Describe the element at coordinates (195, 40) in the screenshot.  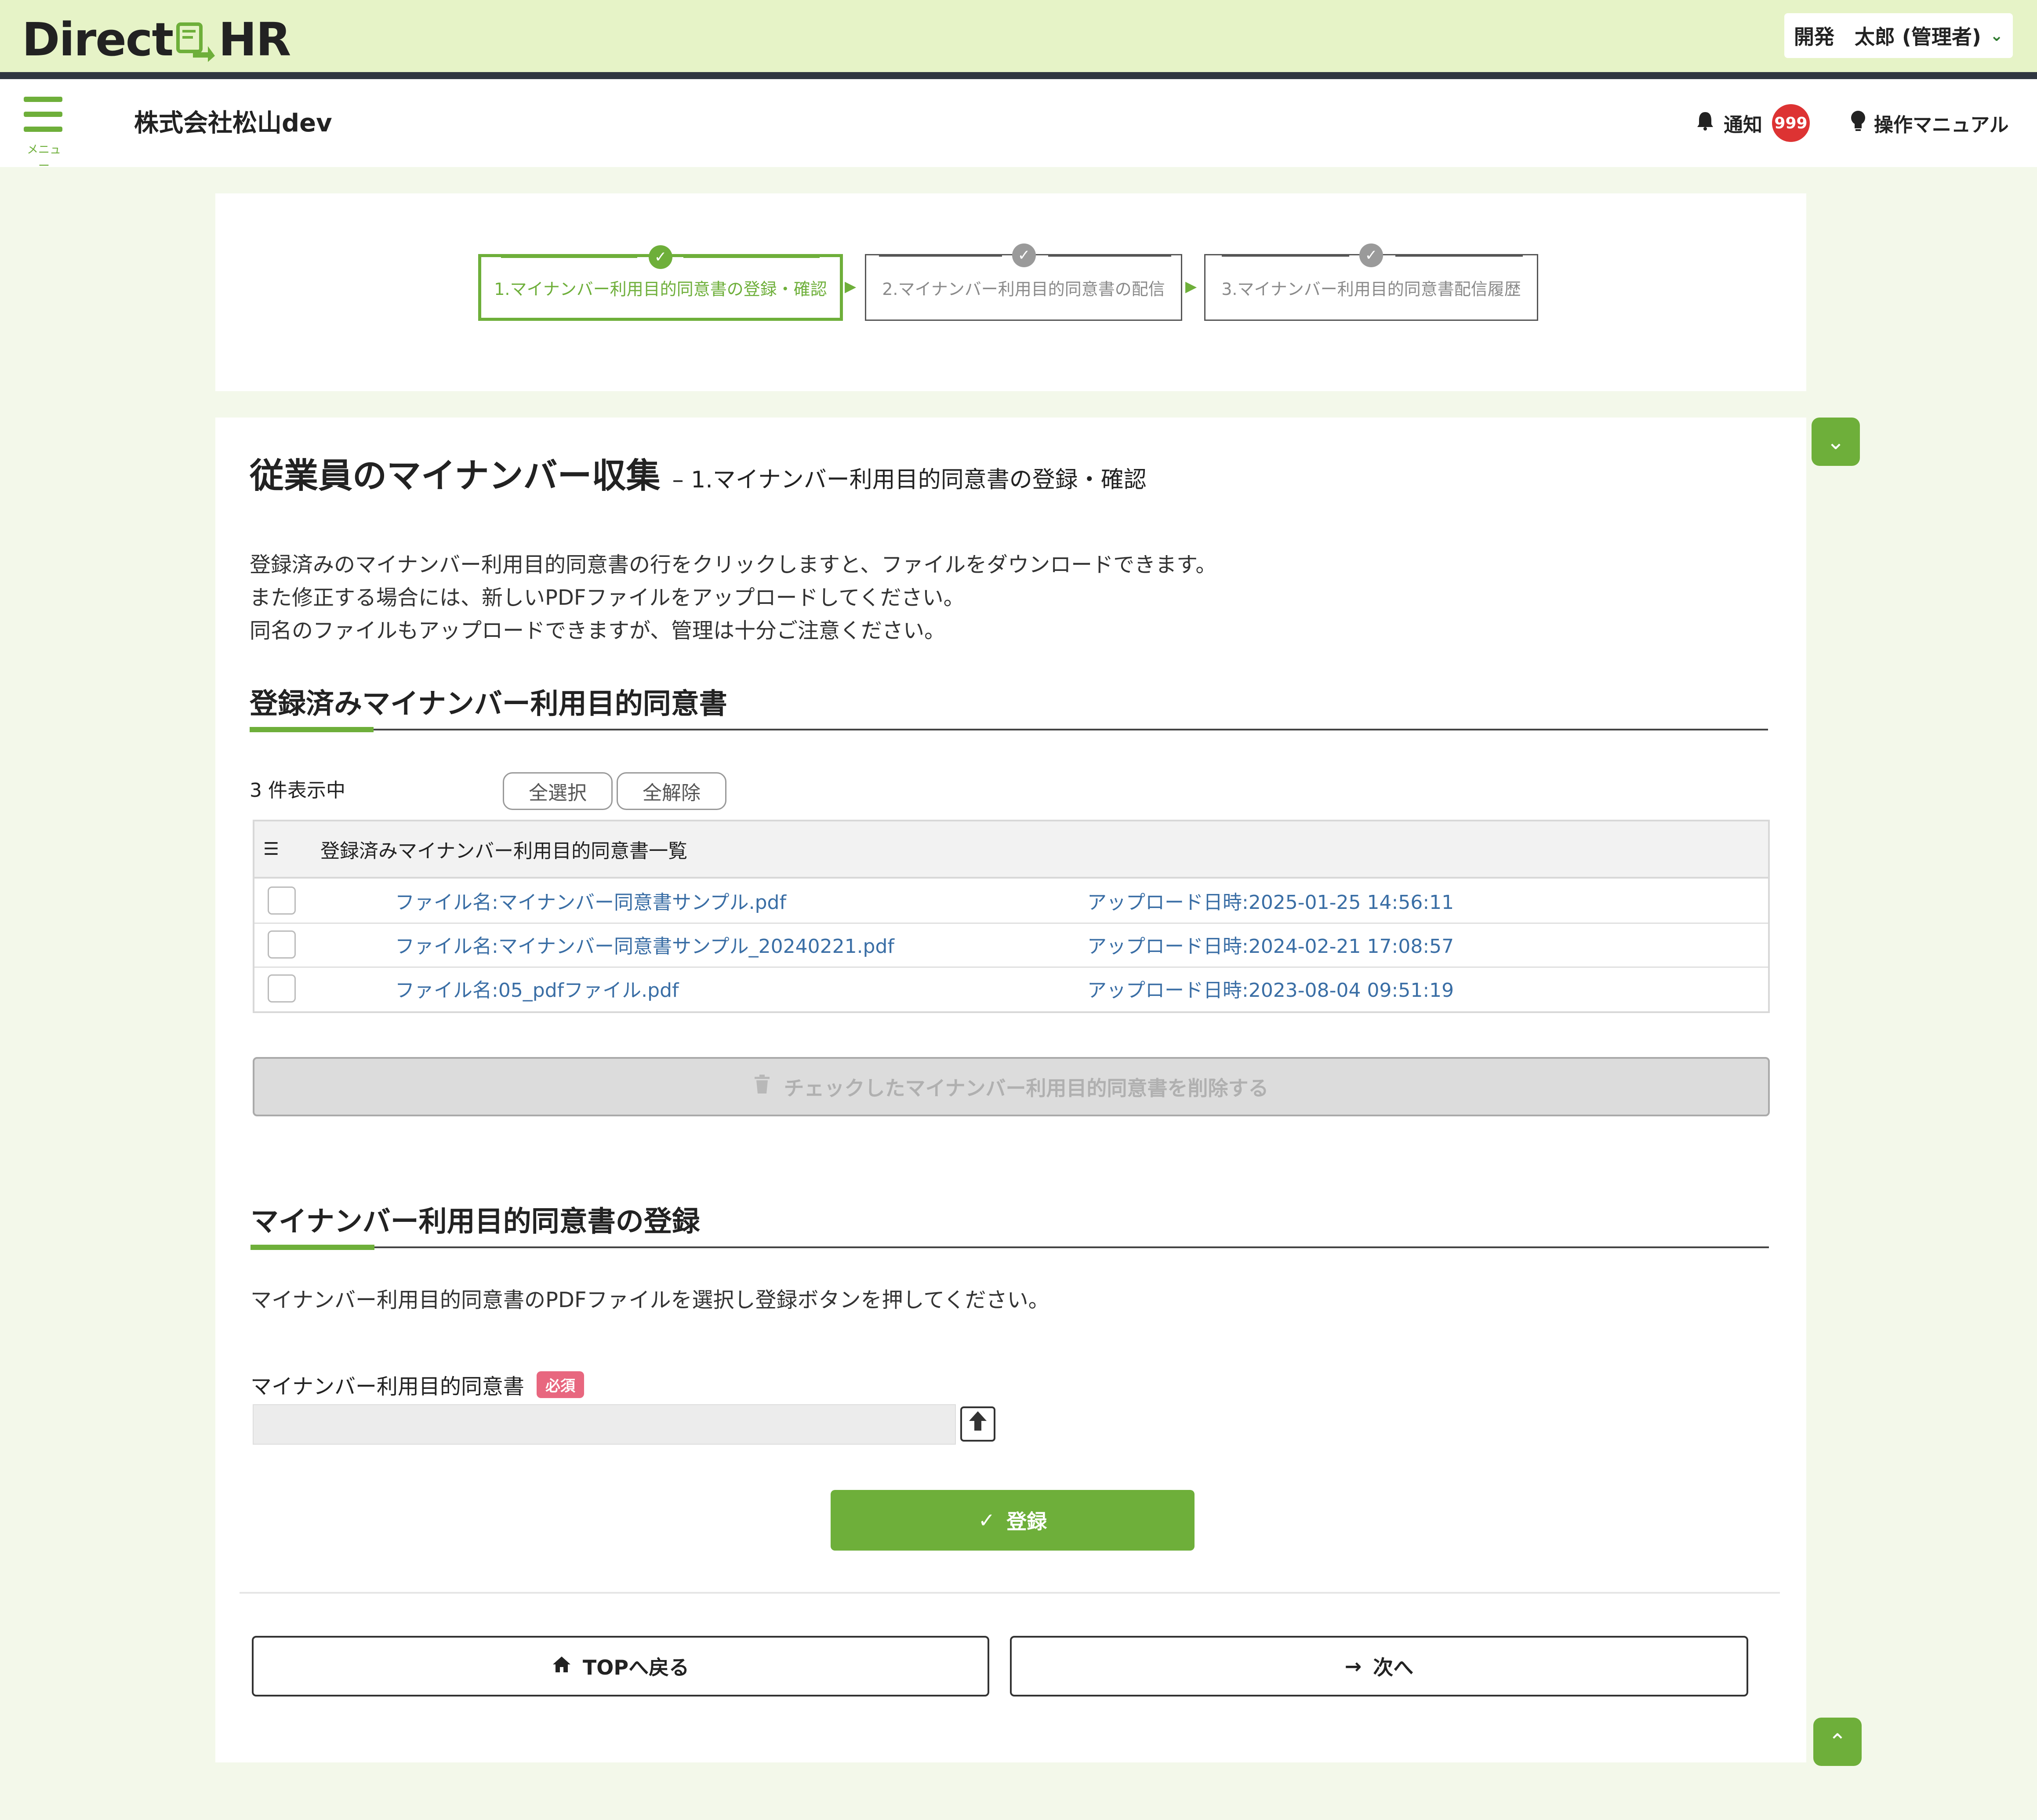
I see `logo-mark-icon` at that location.